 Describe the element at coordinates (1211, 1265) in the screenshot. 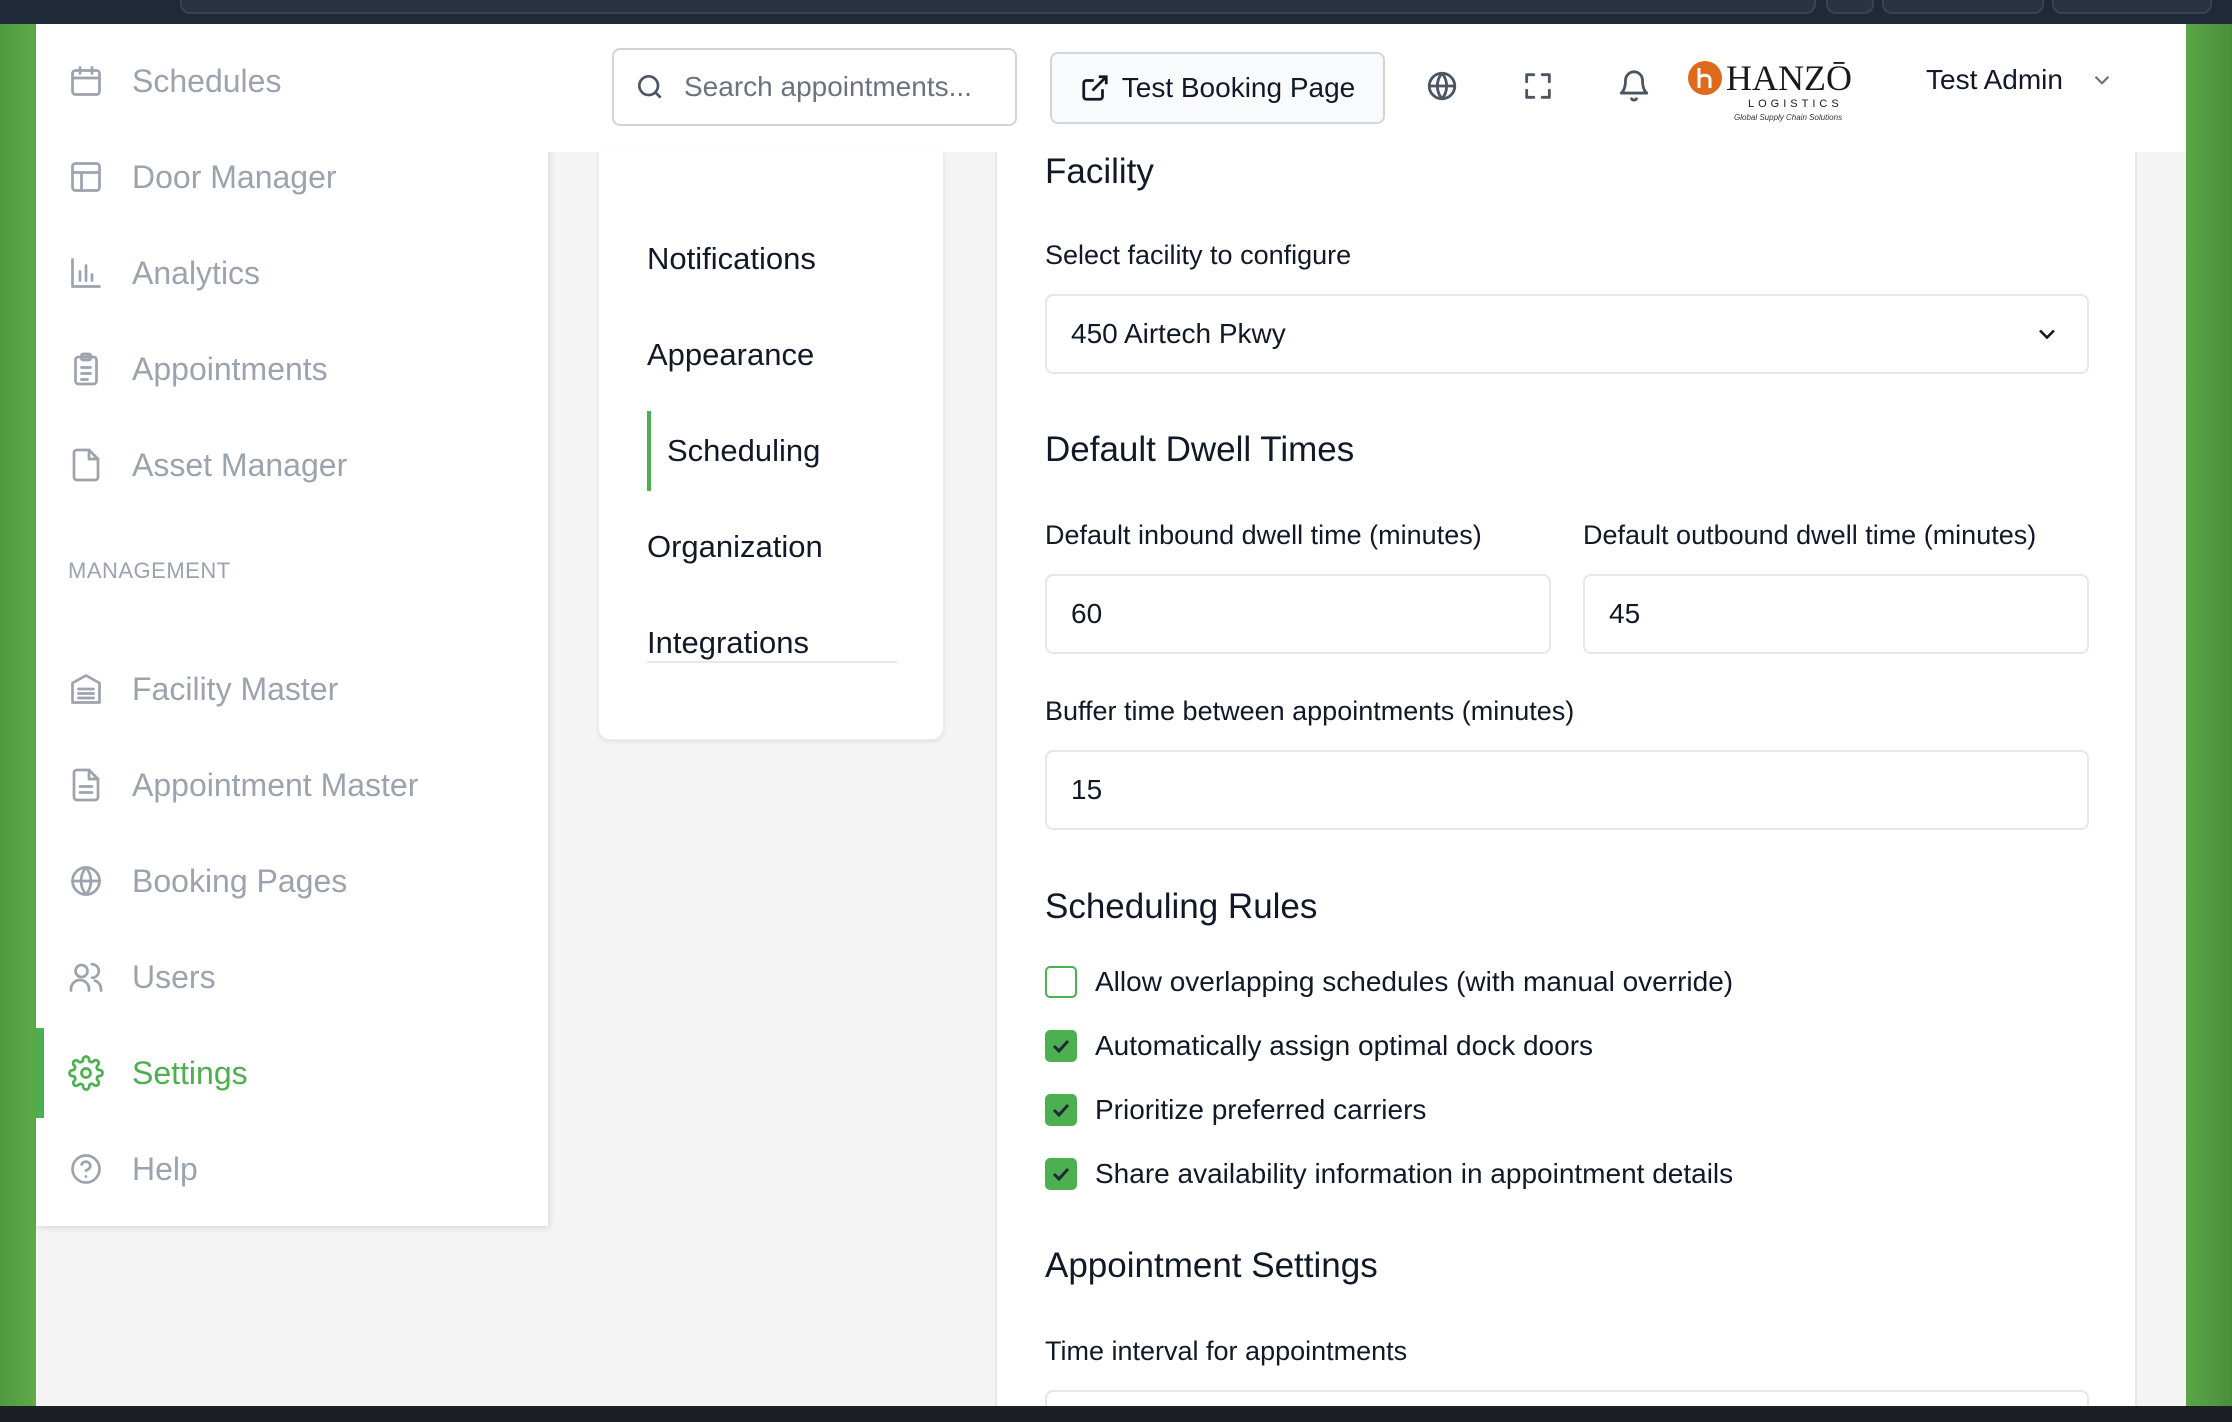

I see `appointment-settings-heading: Appointment Settings` at that location.